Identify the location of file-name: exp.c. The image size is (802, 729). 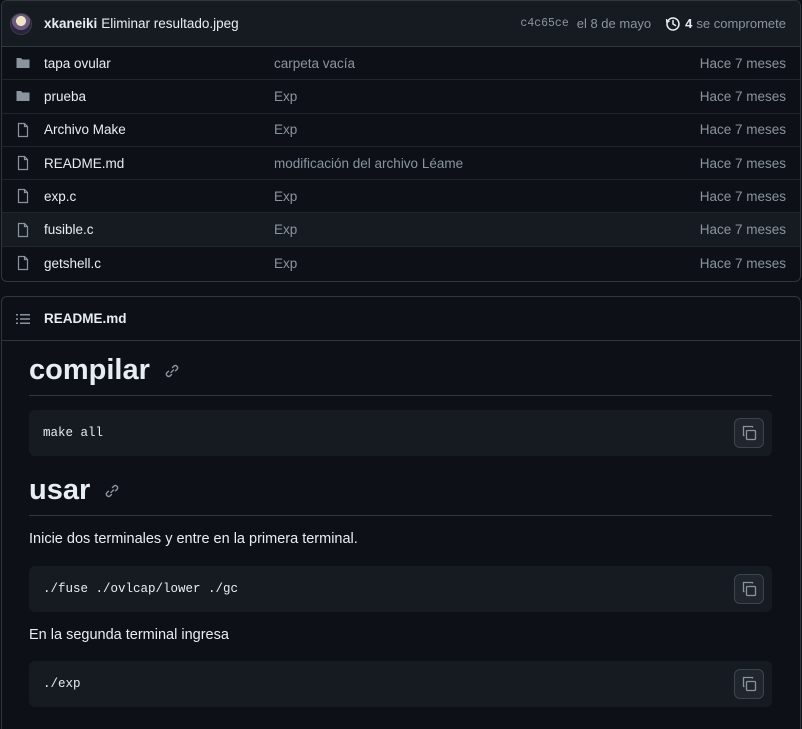
(159, 196).